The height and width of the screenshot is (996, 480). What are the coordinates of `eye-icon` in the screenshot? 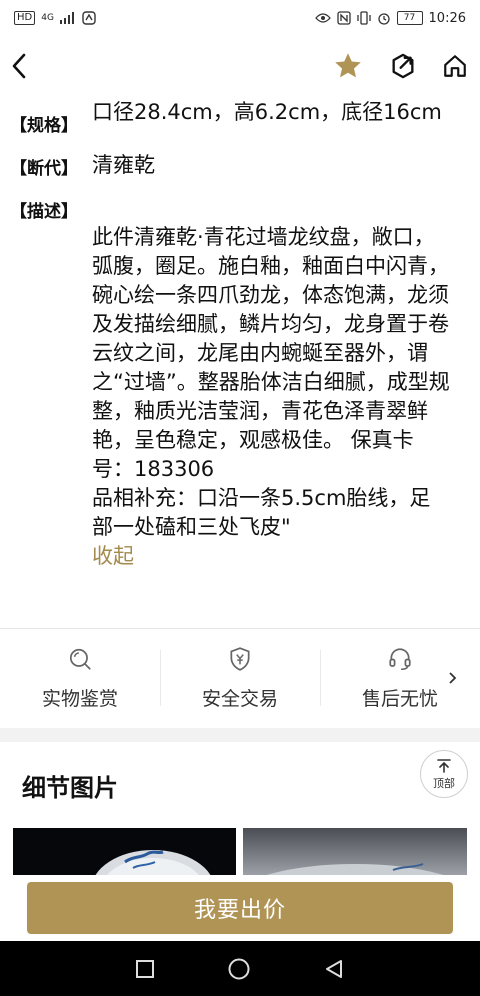 It's located at (322, 18).